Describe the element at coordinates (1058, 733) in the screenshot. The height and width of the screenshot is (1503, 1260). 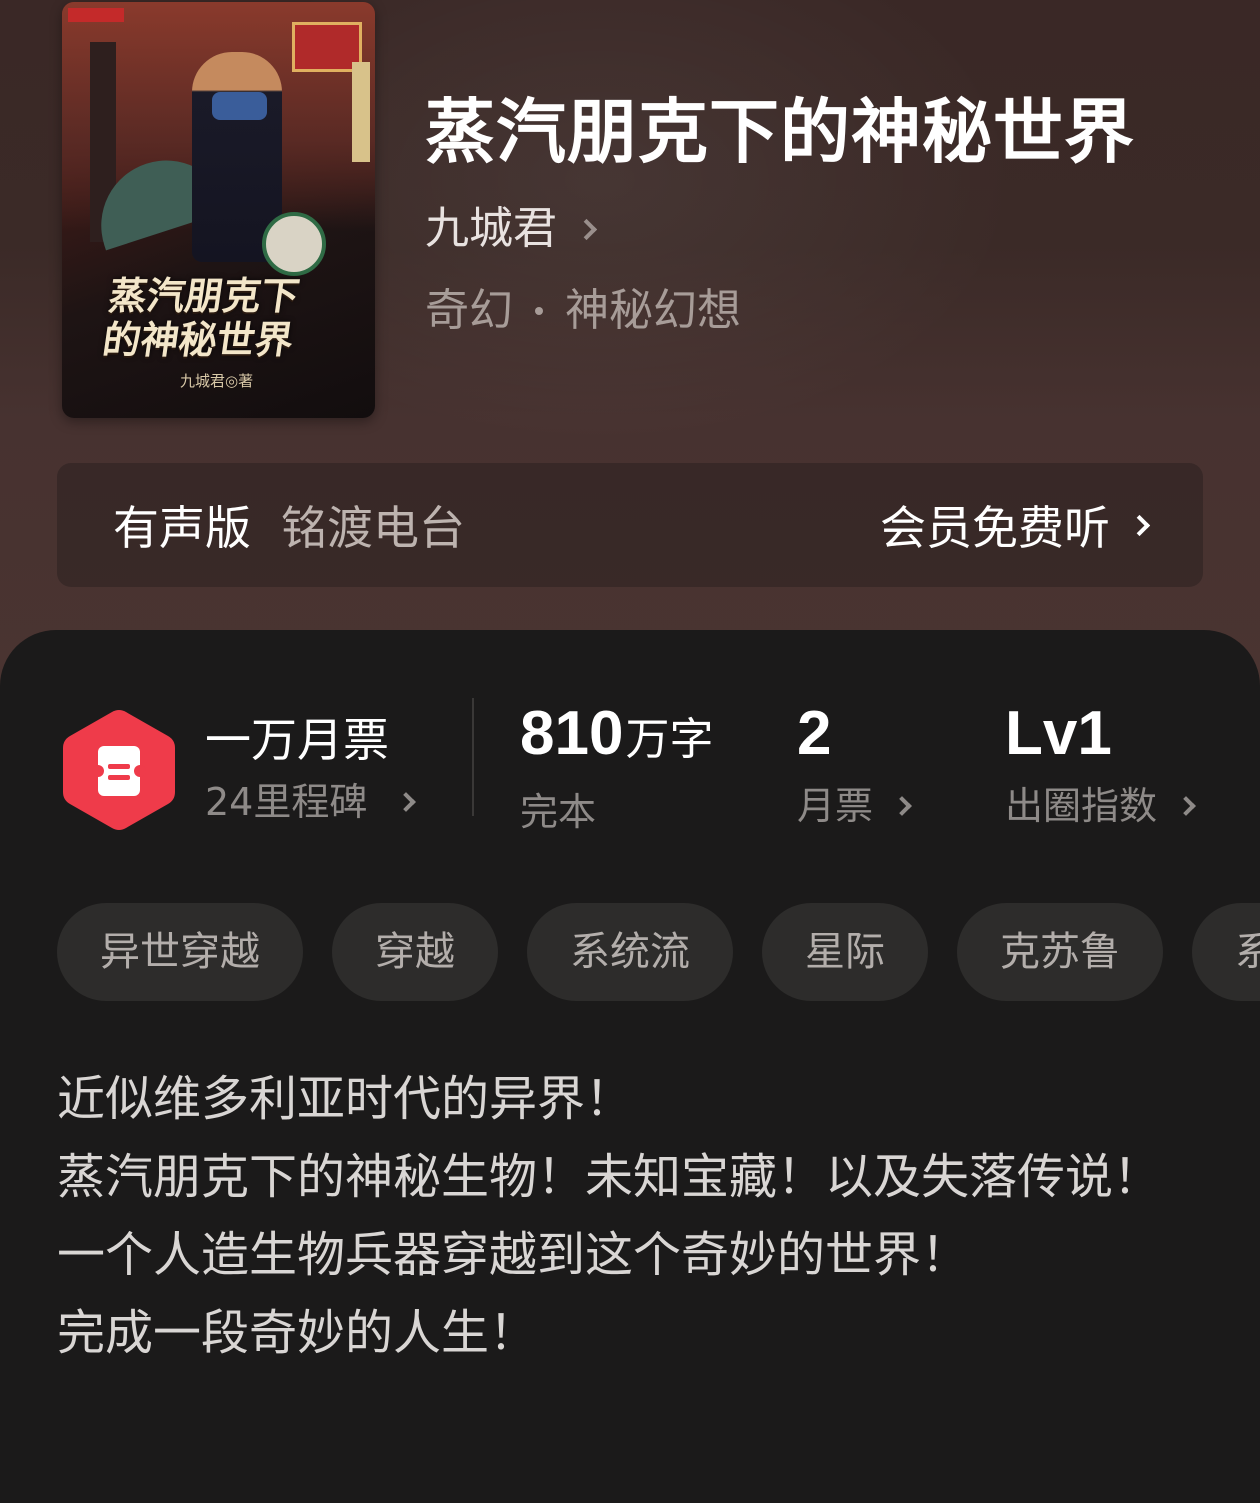
I see `popularity-value: Lv1` at that location.